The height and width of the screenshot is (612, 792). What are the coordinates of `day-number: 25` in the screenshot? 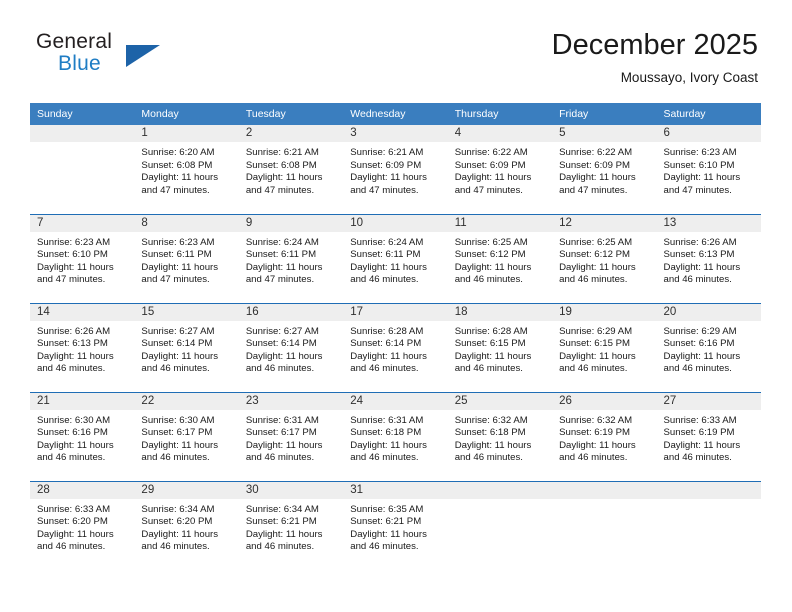 It's located at (500, 401).